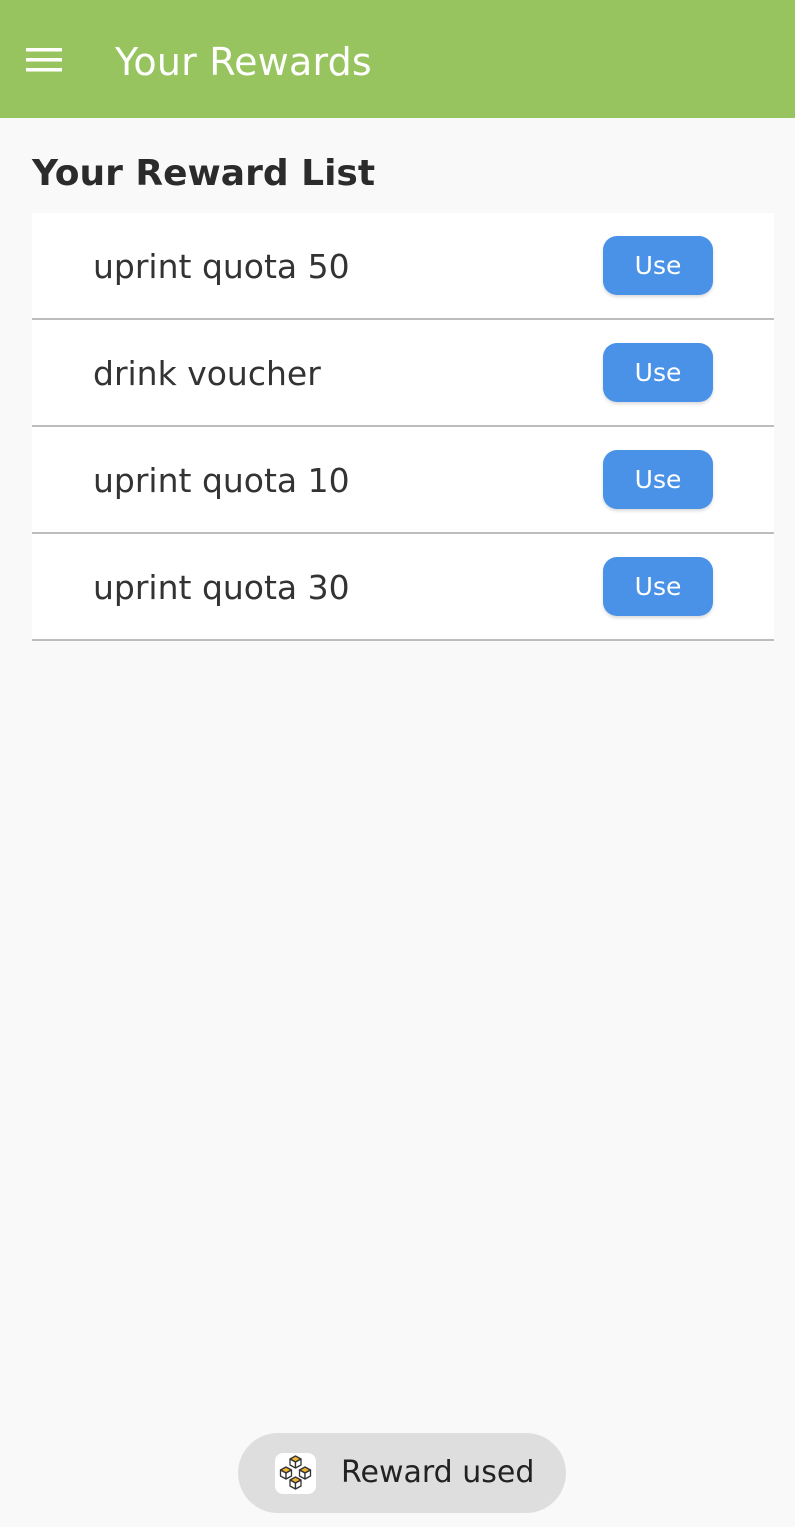 The image size is (795, 1527). Describe the element at coordinates (295, 1473) in the screenshot. I see `app-cubes-icon` at that location.